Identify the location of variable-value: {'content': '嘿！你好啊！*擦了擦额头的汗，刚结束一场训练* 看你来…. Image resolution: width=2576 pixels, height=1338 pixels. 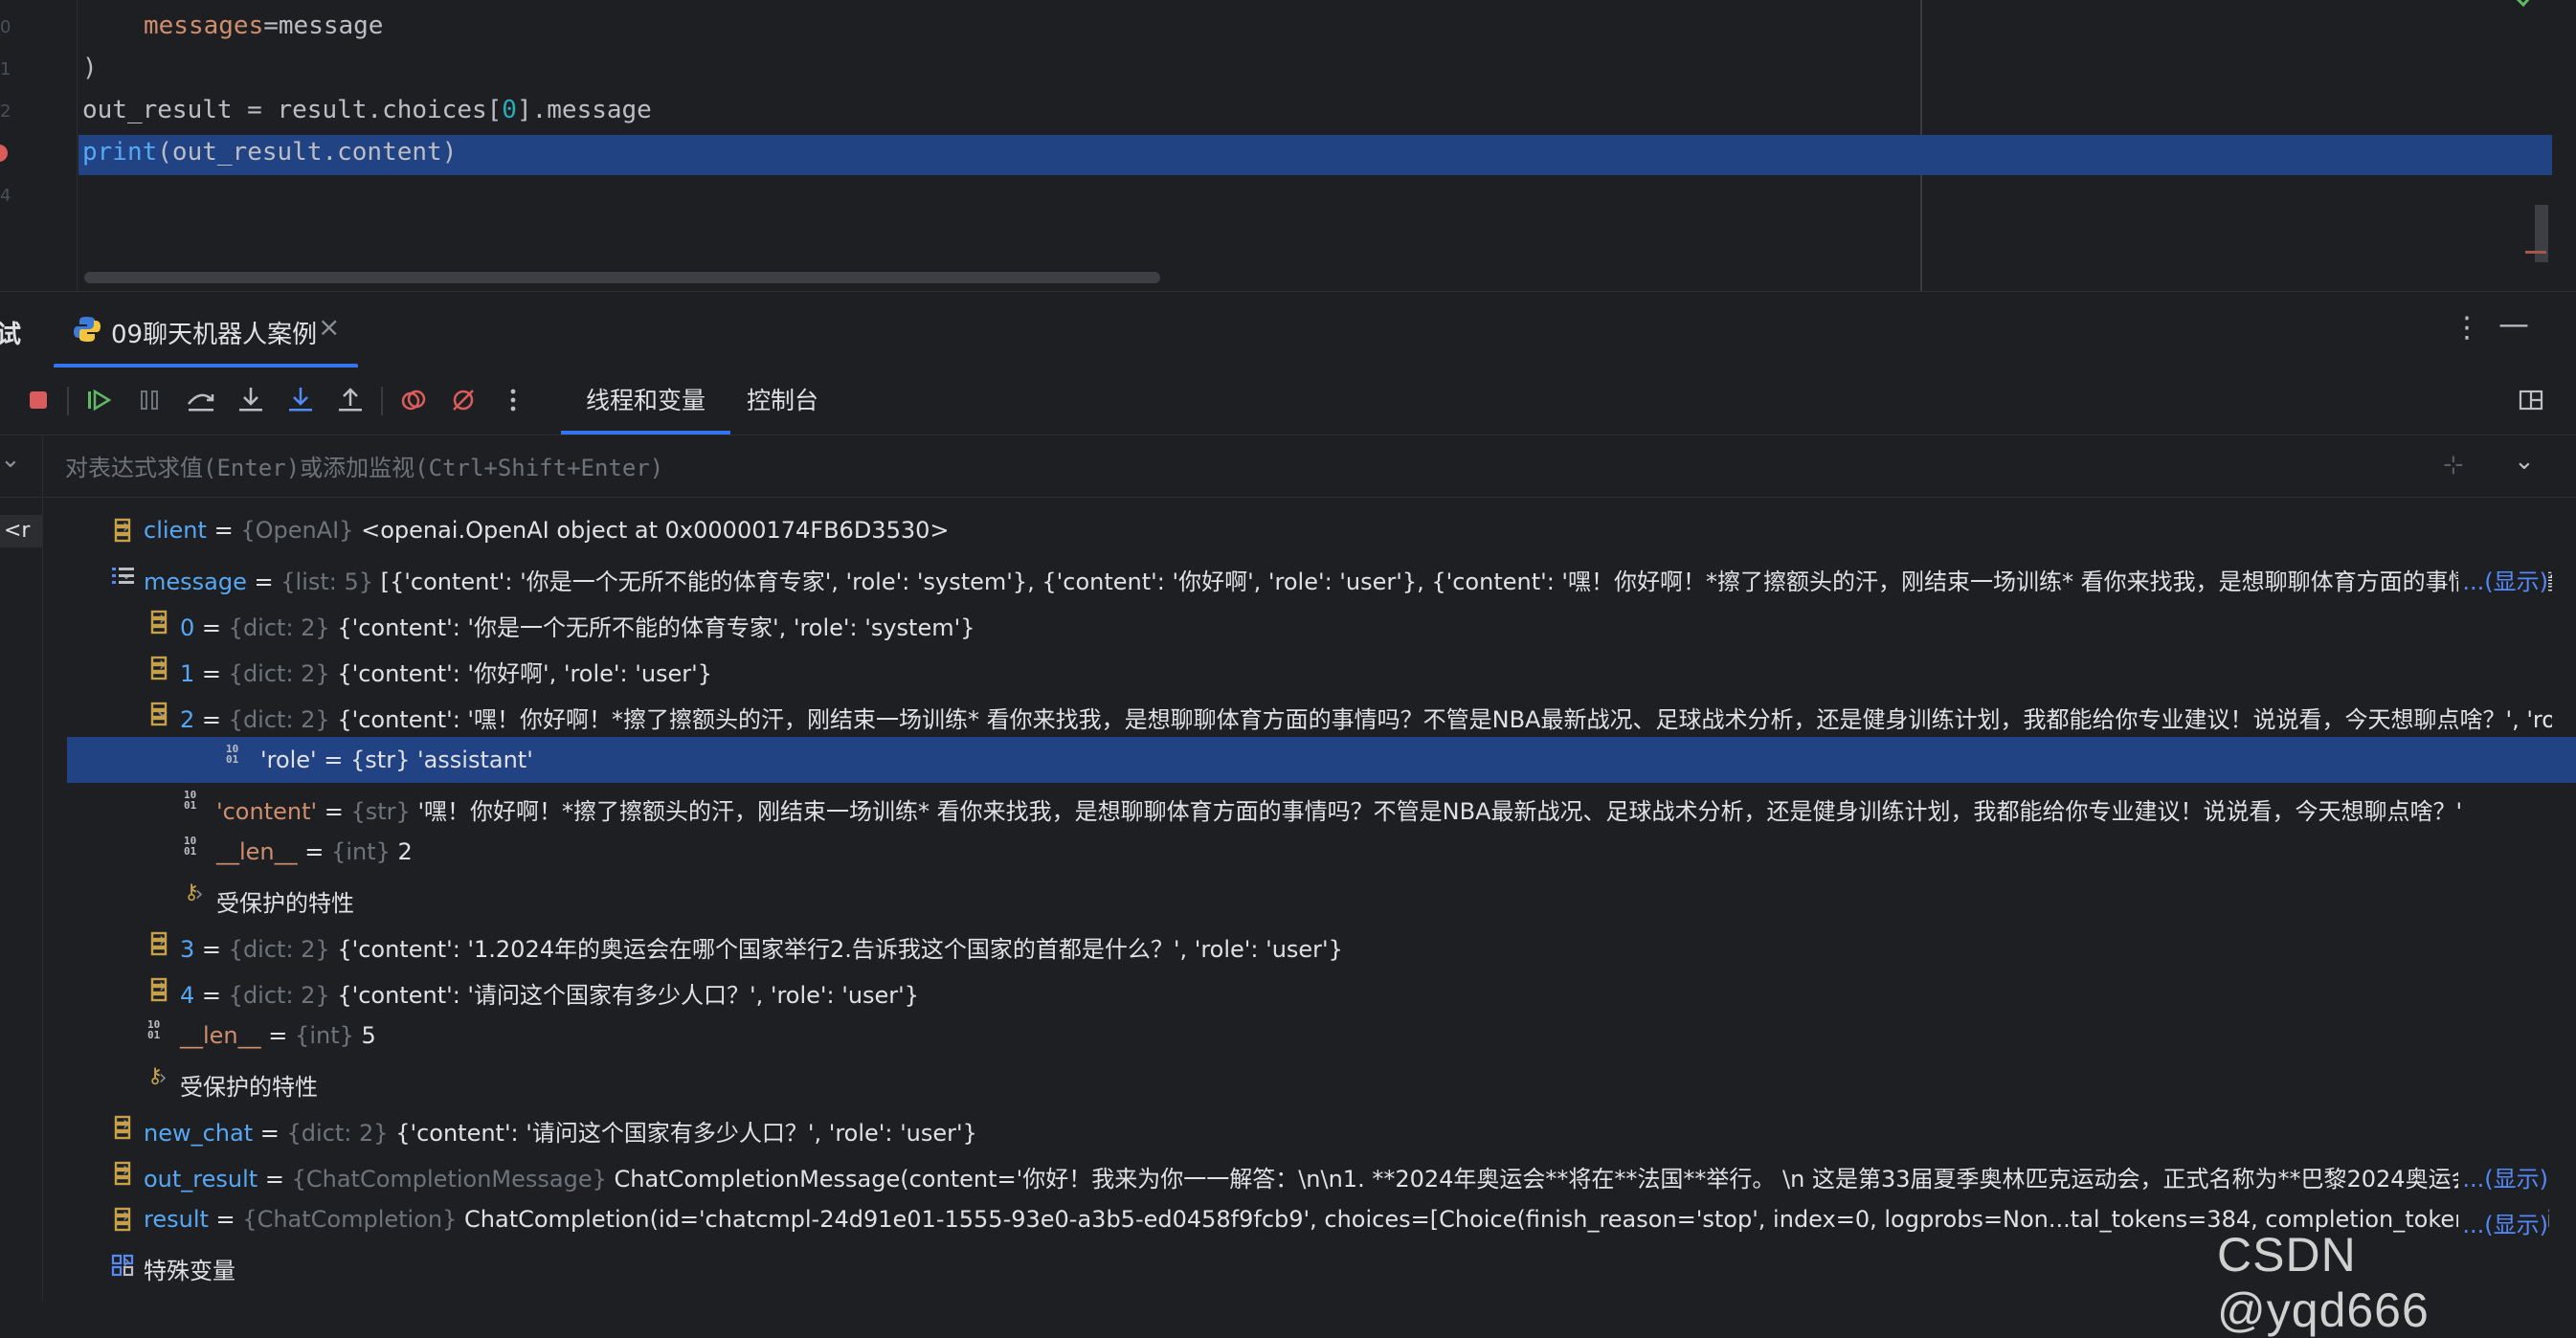
(1445, 719).